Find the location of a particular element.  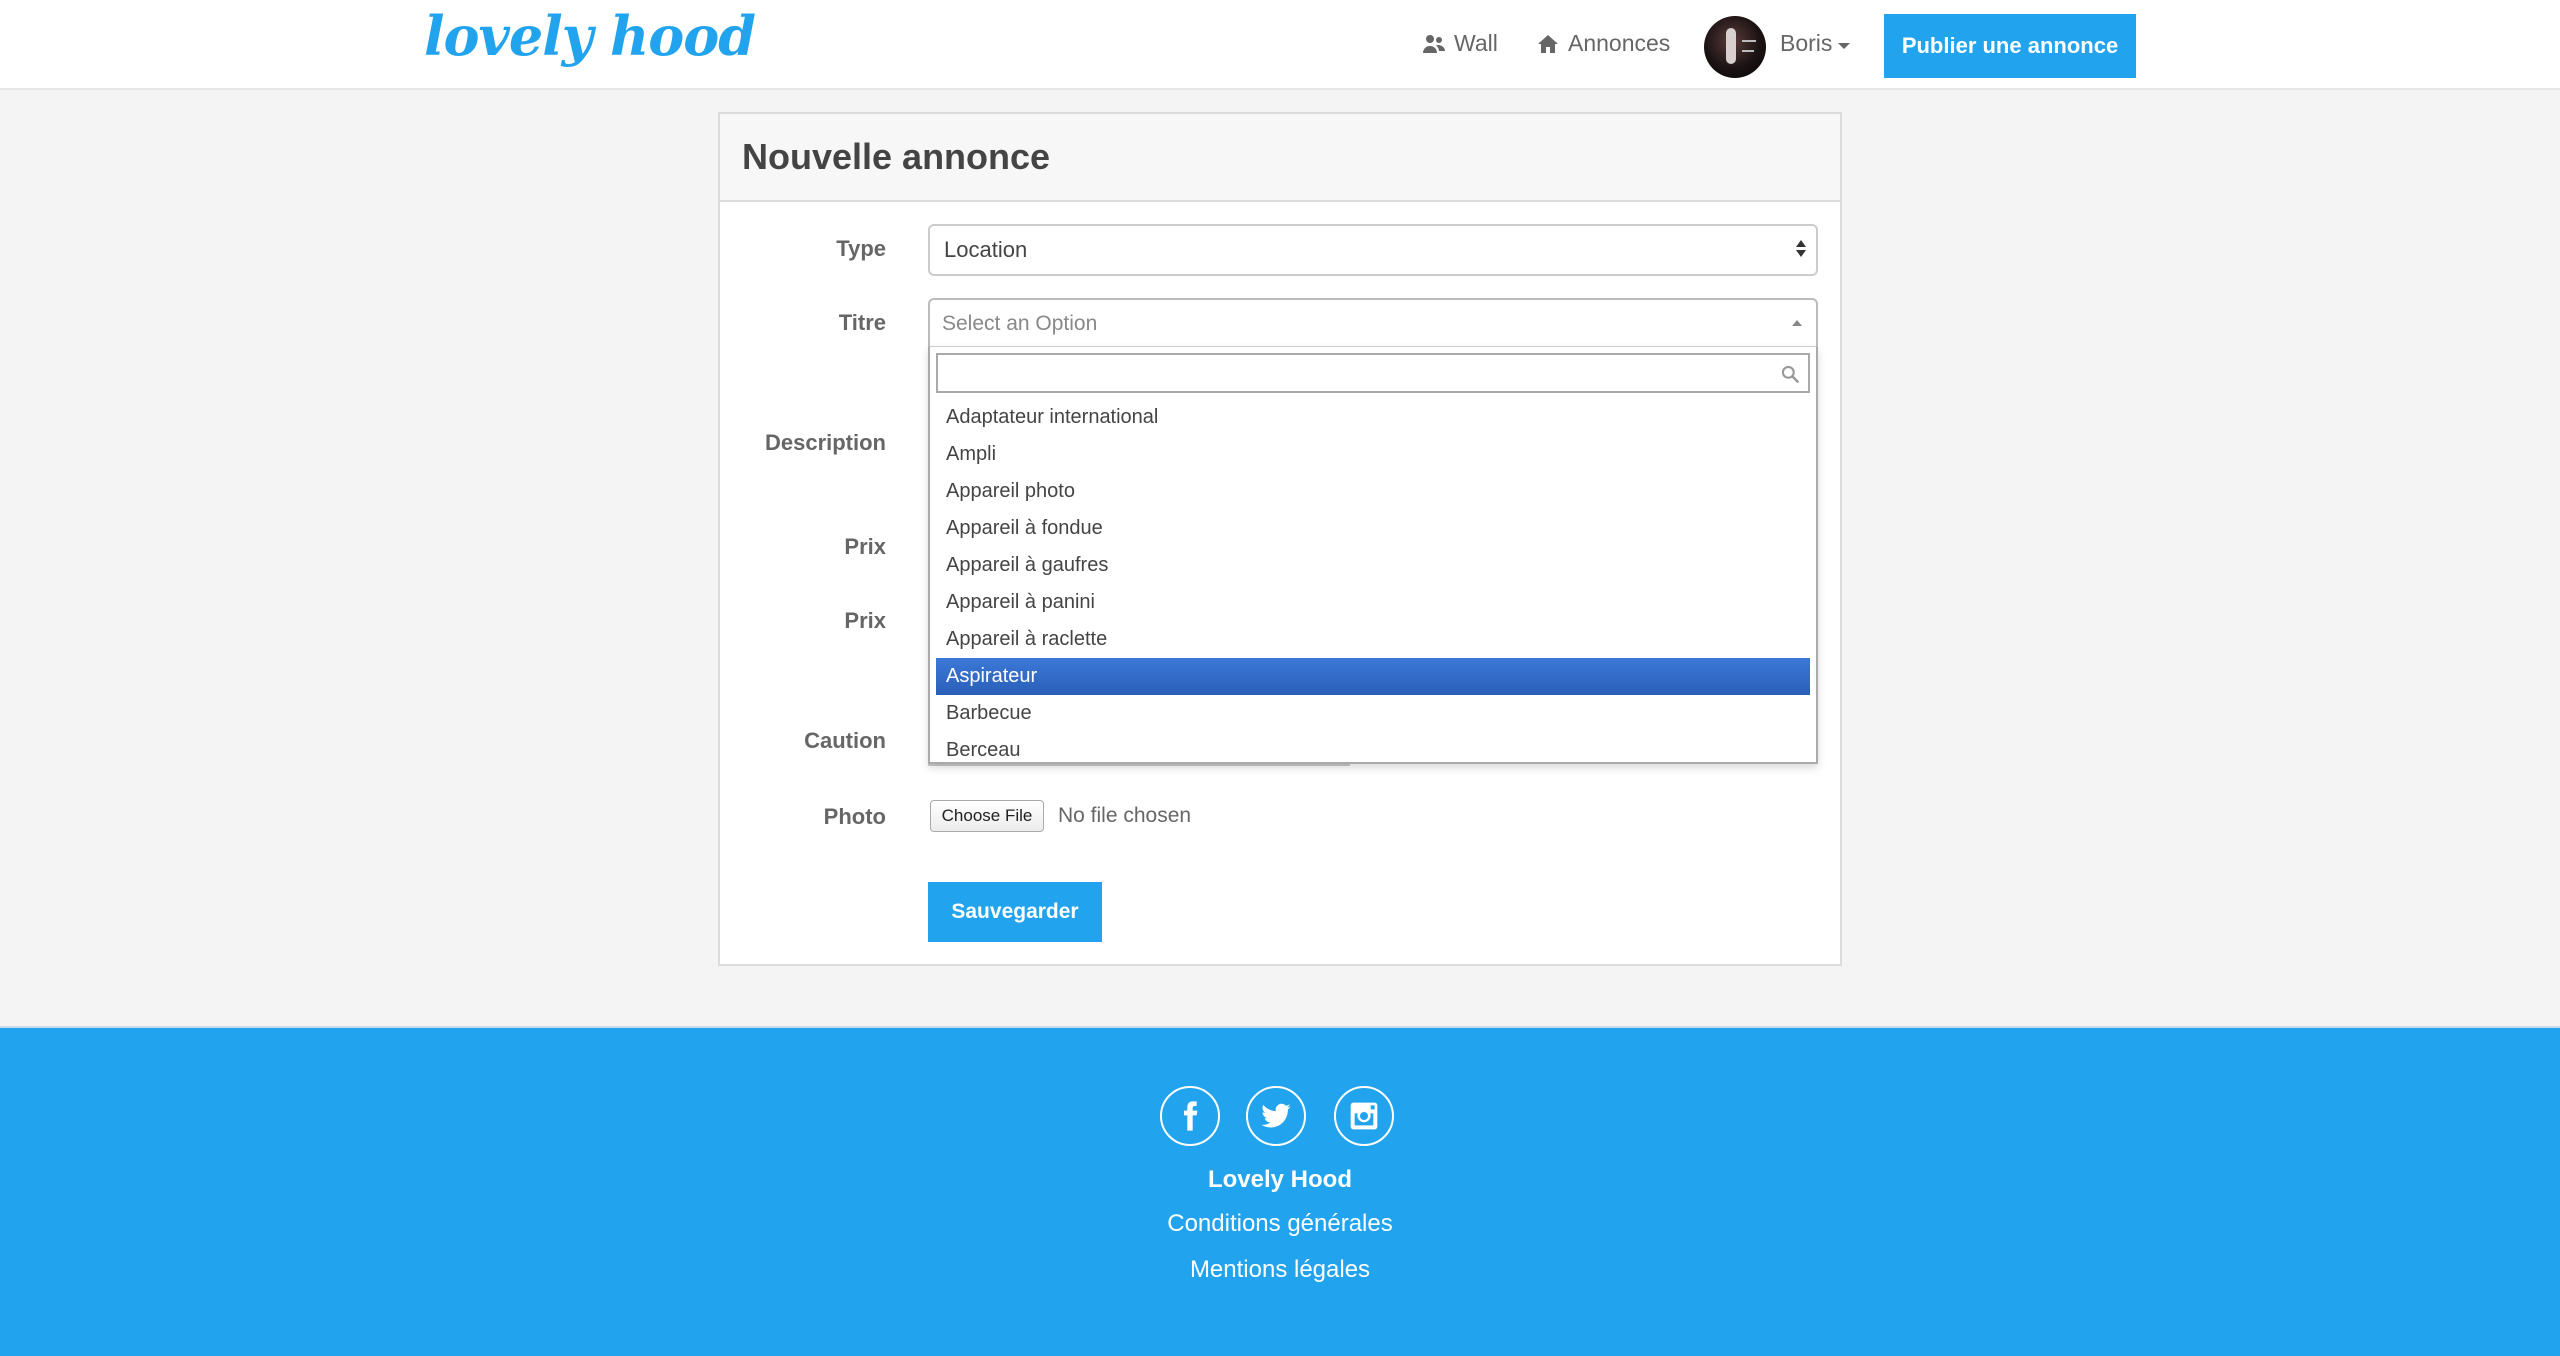

photo-label: Photo is located at coordinates (854, 816).